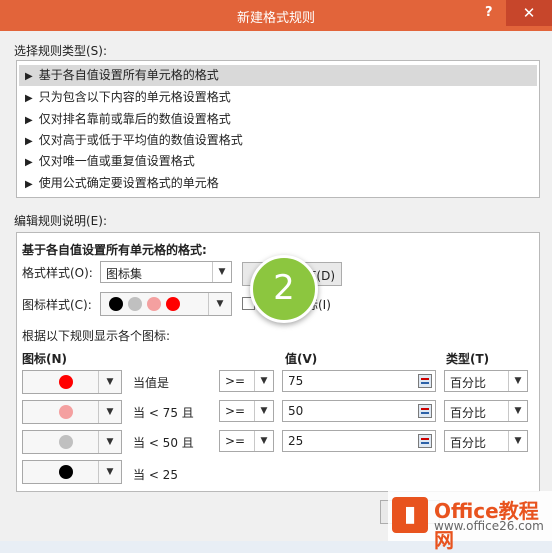  I want to click on value-3-input: 25, so click(359, 441).